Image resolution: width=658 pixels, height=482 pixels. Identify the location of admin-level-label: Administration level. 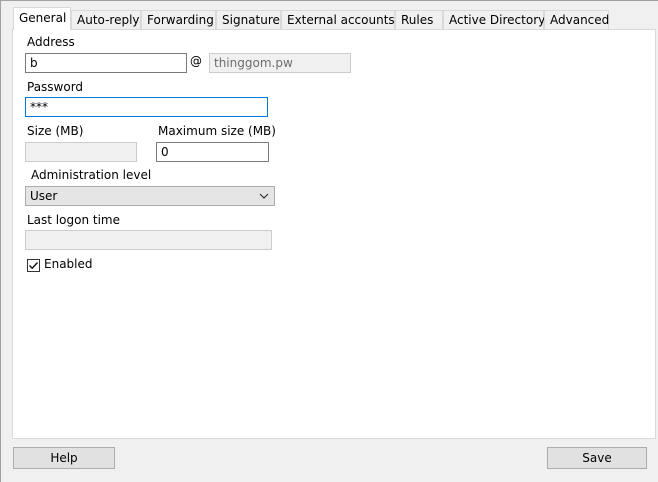
(91, 175).